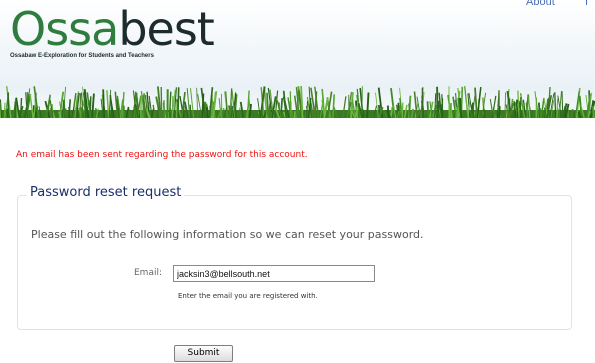 This screenshot has width=595, height=363. What do you see at coordinates (297, 102) in the screenshot?
I see `grass-banner` at bounding box center [297, 102].